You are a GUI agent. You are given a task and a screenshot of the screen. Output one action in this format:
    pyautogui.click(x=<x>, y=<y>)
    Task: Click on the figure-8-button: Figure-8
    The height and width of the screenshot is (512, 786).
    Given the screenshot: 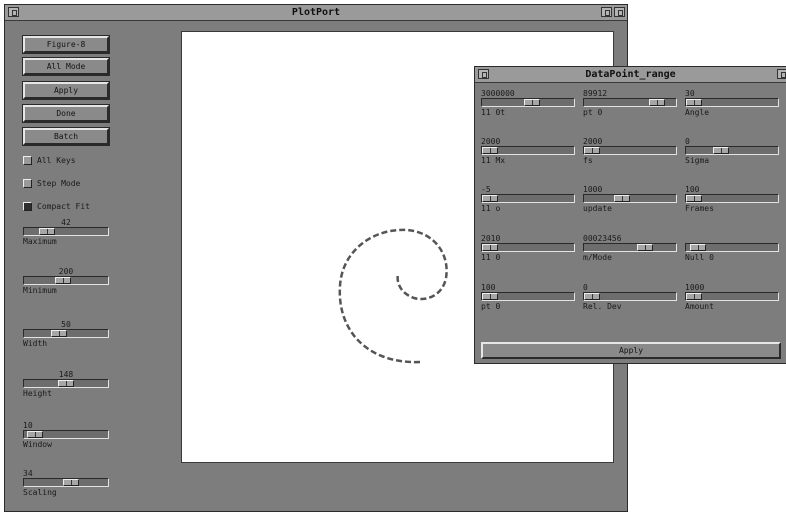 What is the action you would take?
    pyautogui.click(x=66, y=44)
    